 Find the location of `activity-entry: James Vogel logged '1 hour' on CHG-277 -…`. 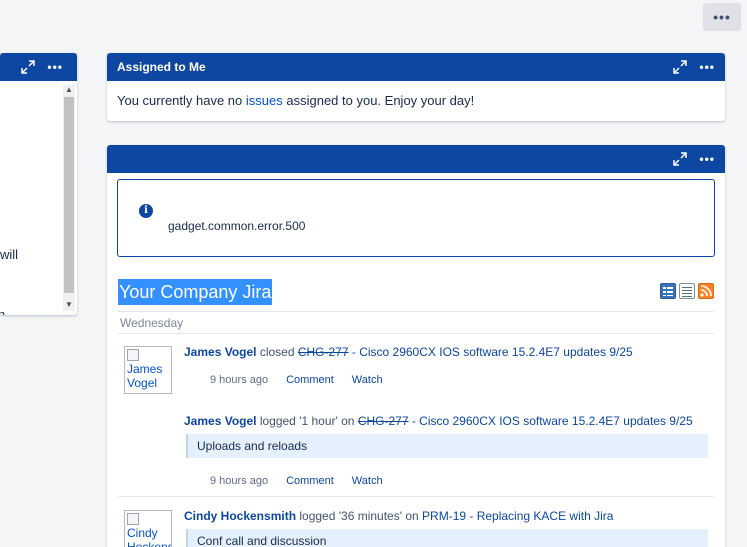

activity-entry: James Vogel logged '1 hour' on CHG-277 -… is located at coordinates (438, 421).